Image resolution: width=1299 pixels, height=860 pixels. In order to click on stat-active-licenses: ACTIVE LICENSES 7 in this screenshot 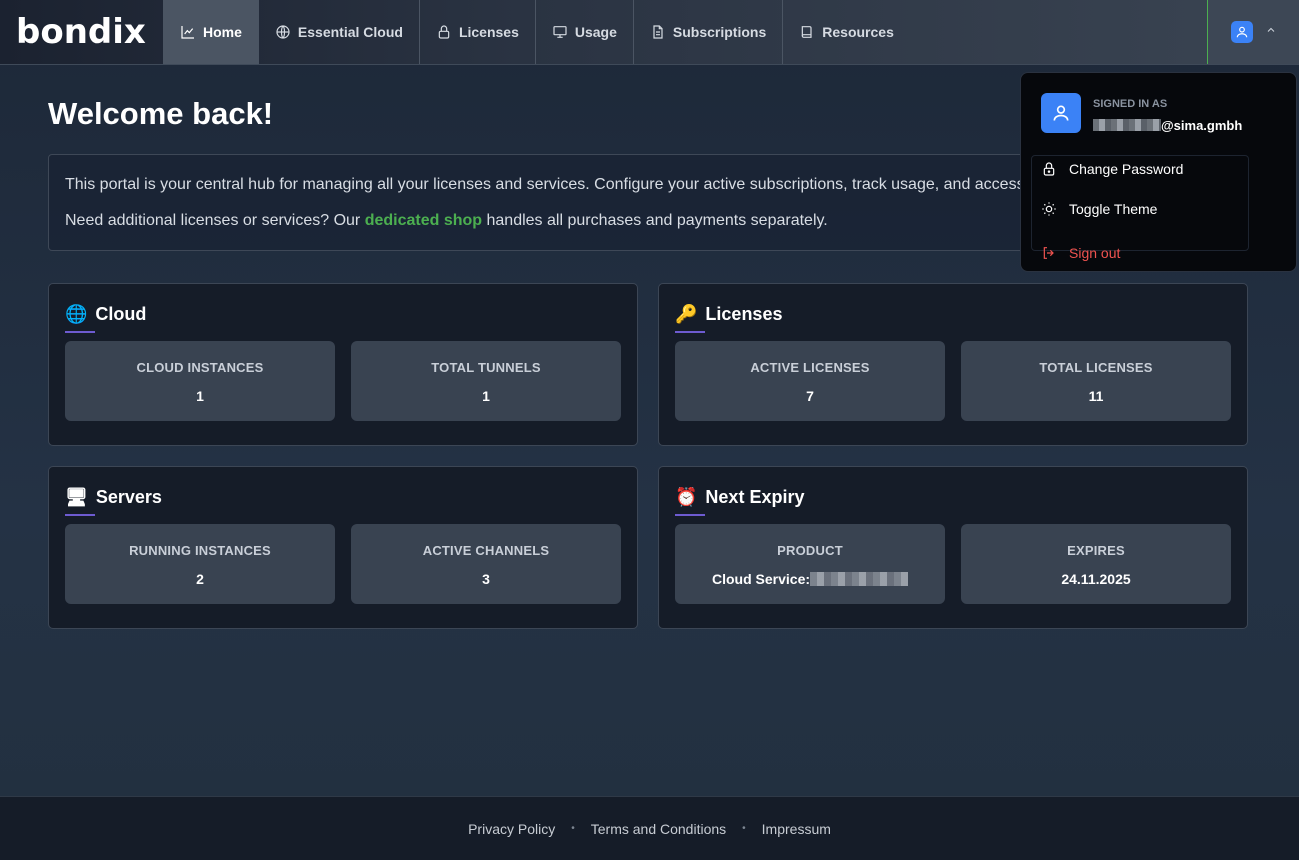, I will do `click(810, 381)`.